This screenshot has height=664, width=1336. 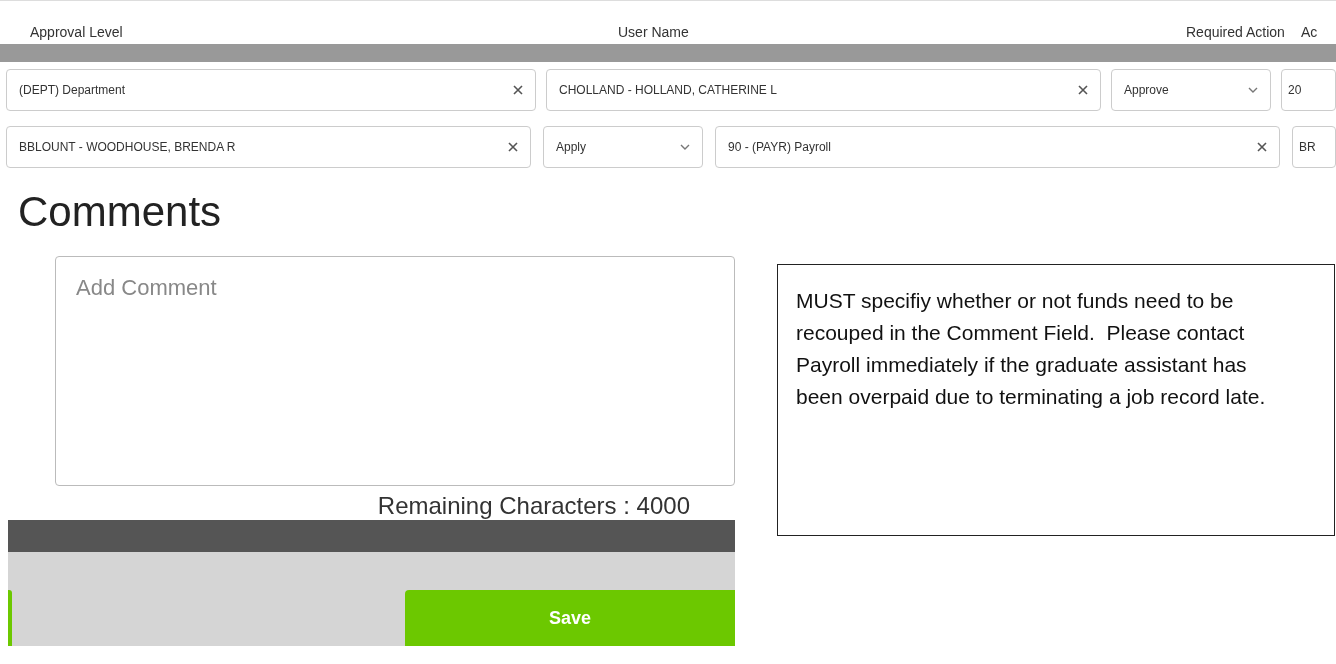 I want to click on table-cell: BR, so click(x=1314, y=147).